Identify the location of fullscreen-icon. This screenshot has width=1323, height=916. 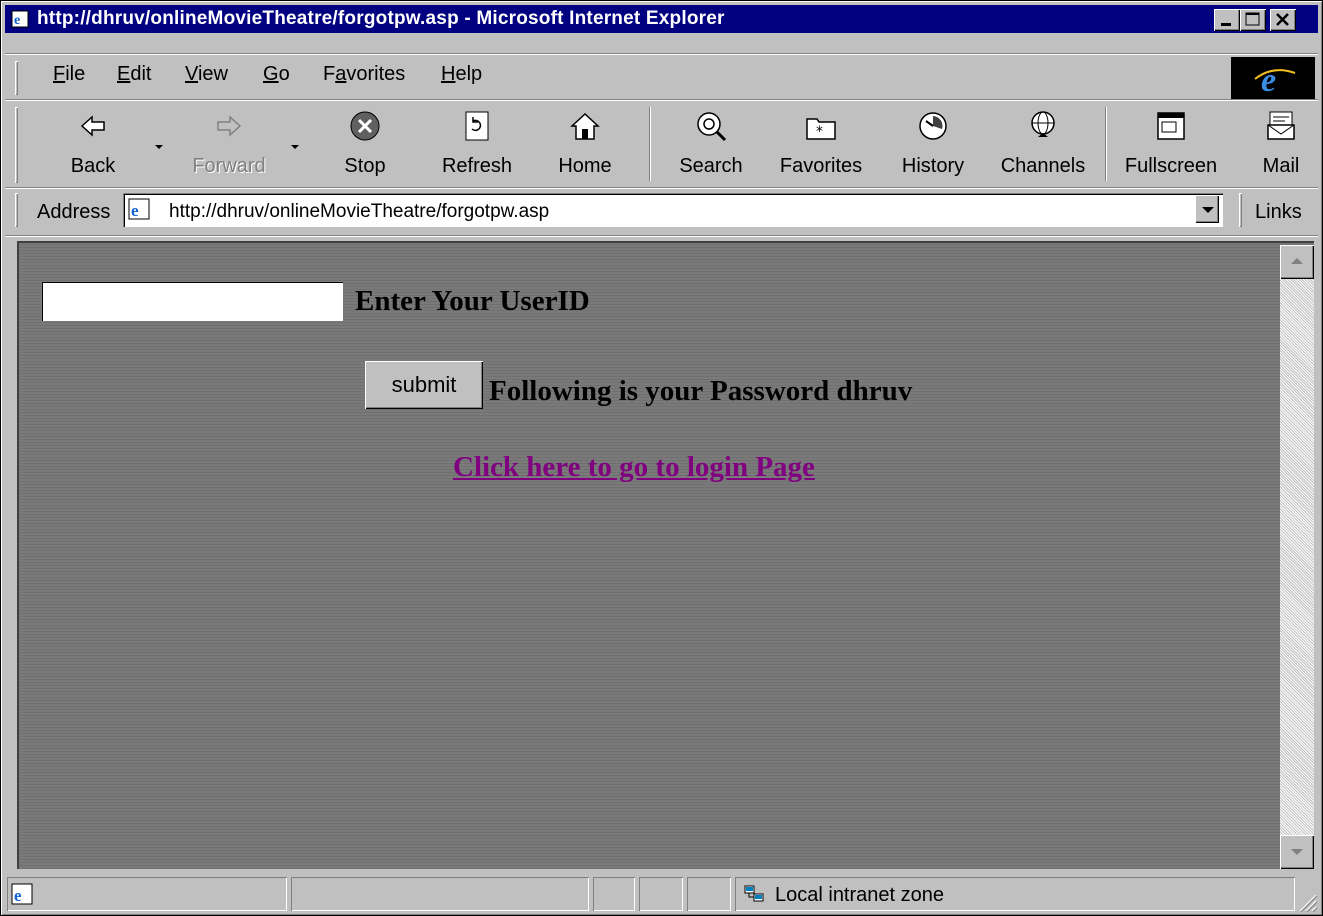
(1171, 126).